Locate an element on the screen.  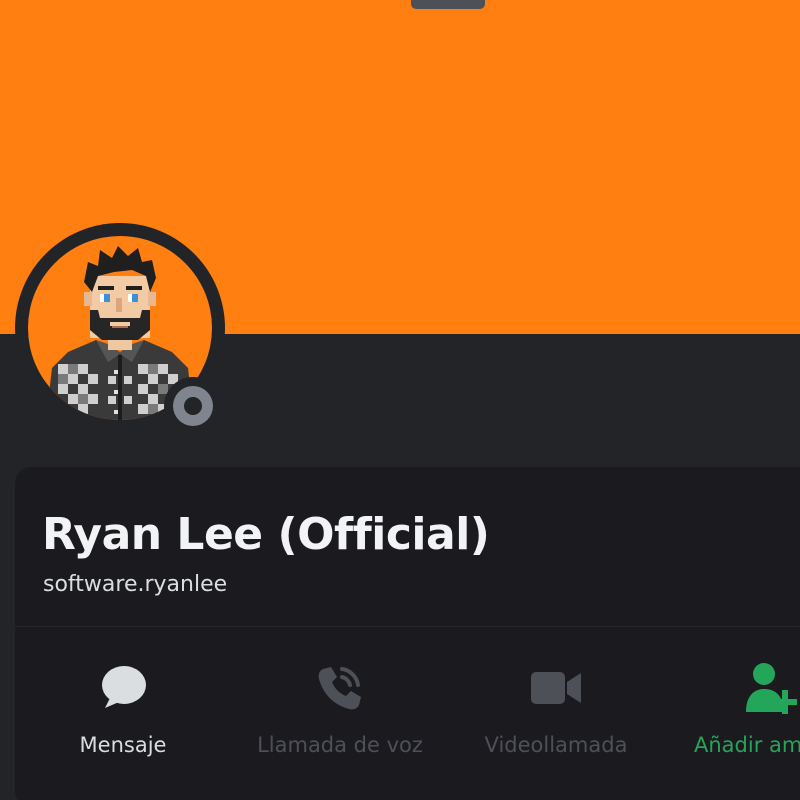
voice-call-button: Llamada de voz is located at coordinates (340, 715).